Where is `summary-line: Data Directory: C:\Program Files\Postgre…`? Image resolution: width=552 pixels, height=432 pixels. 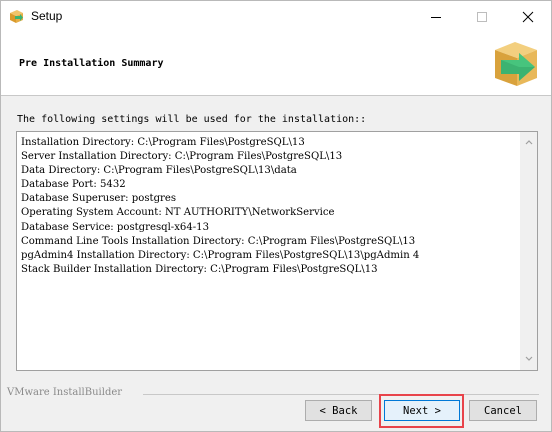
summary-line: Data Directory: C:\Program Files\Postgre… is located at coordinates (159, 171).